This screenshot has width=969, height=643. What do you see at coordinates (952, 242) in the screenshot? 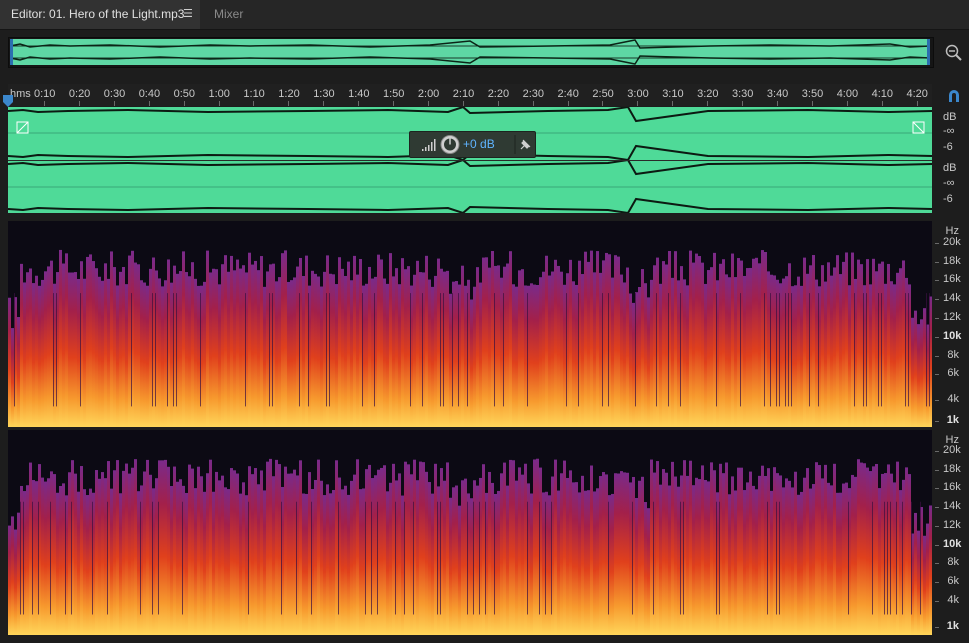
I see `hz-label: 20k` at bounding box center [952, 242].